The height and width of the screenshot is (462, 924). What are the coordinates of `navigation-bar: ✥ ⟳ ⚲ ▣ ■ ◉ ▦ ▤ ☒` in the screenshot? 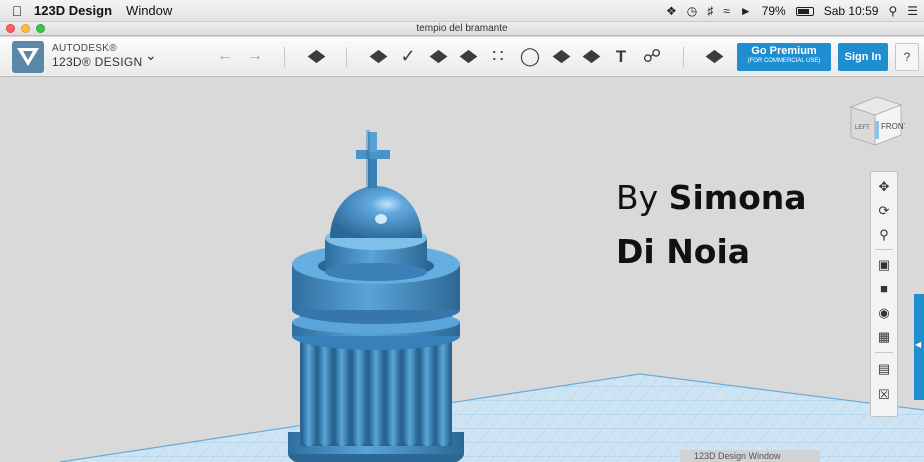 It's located at (884, 294).